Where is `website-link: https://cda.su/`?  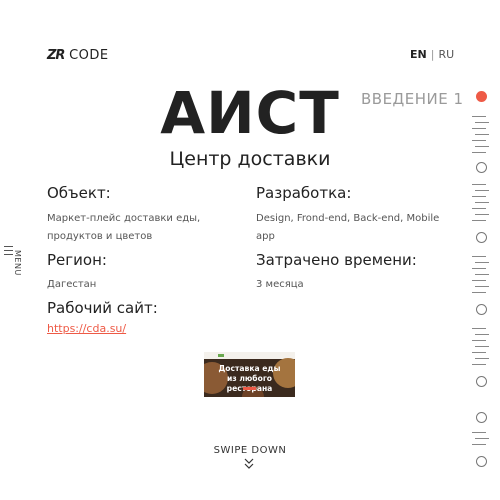 website-link: https://cda.su/ is located at coordinates (86, 328).